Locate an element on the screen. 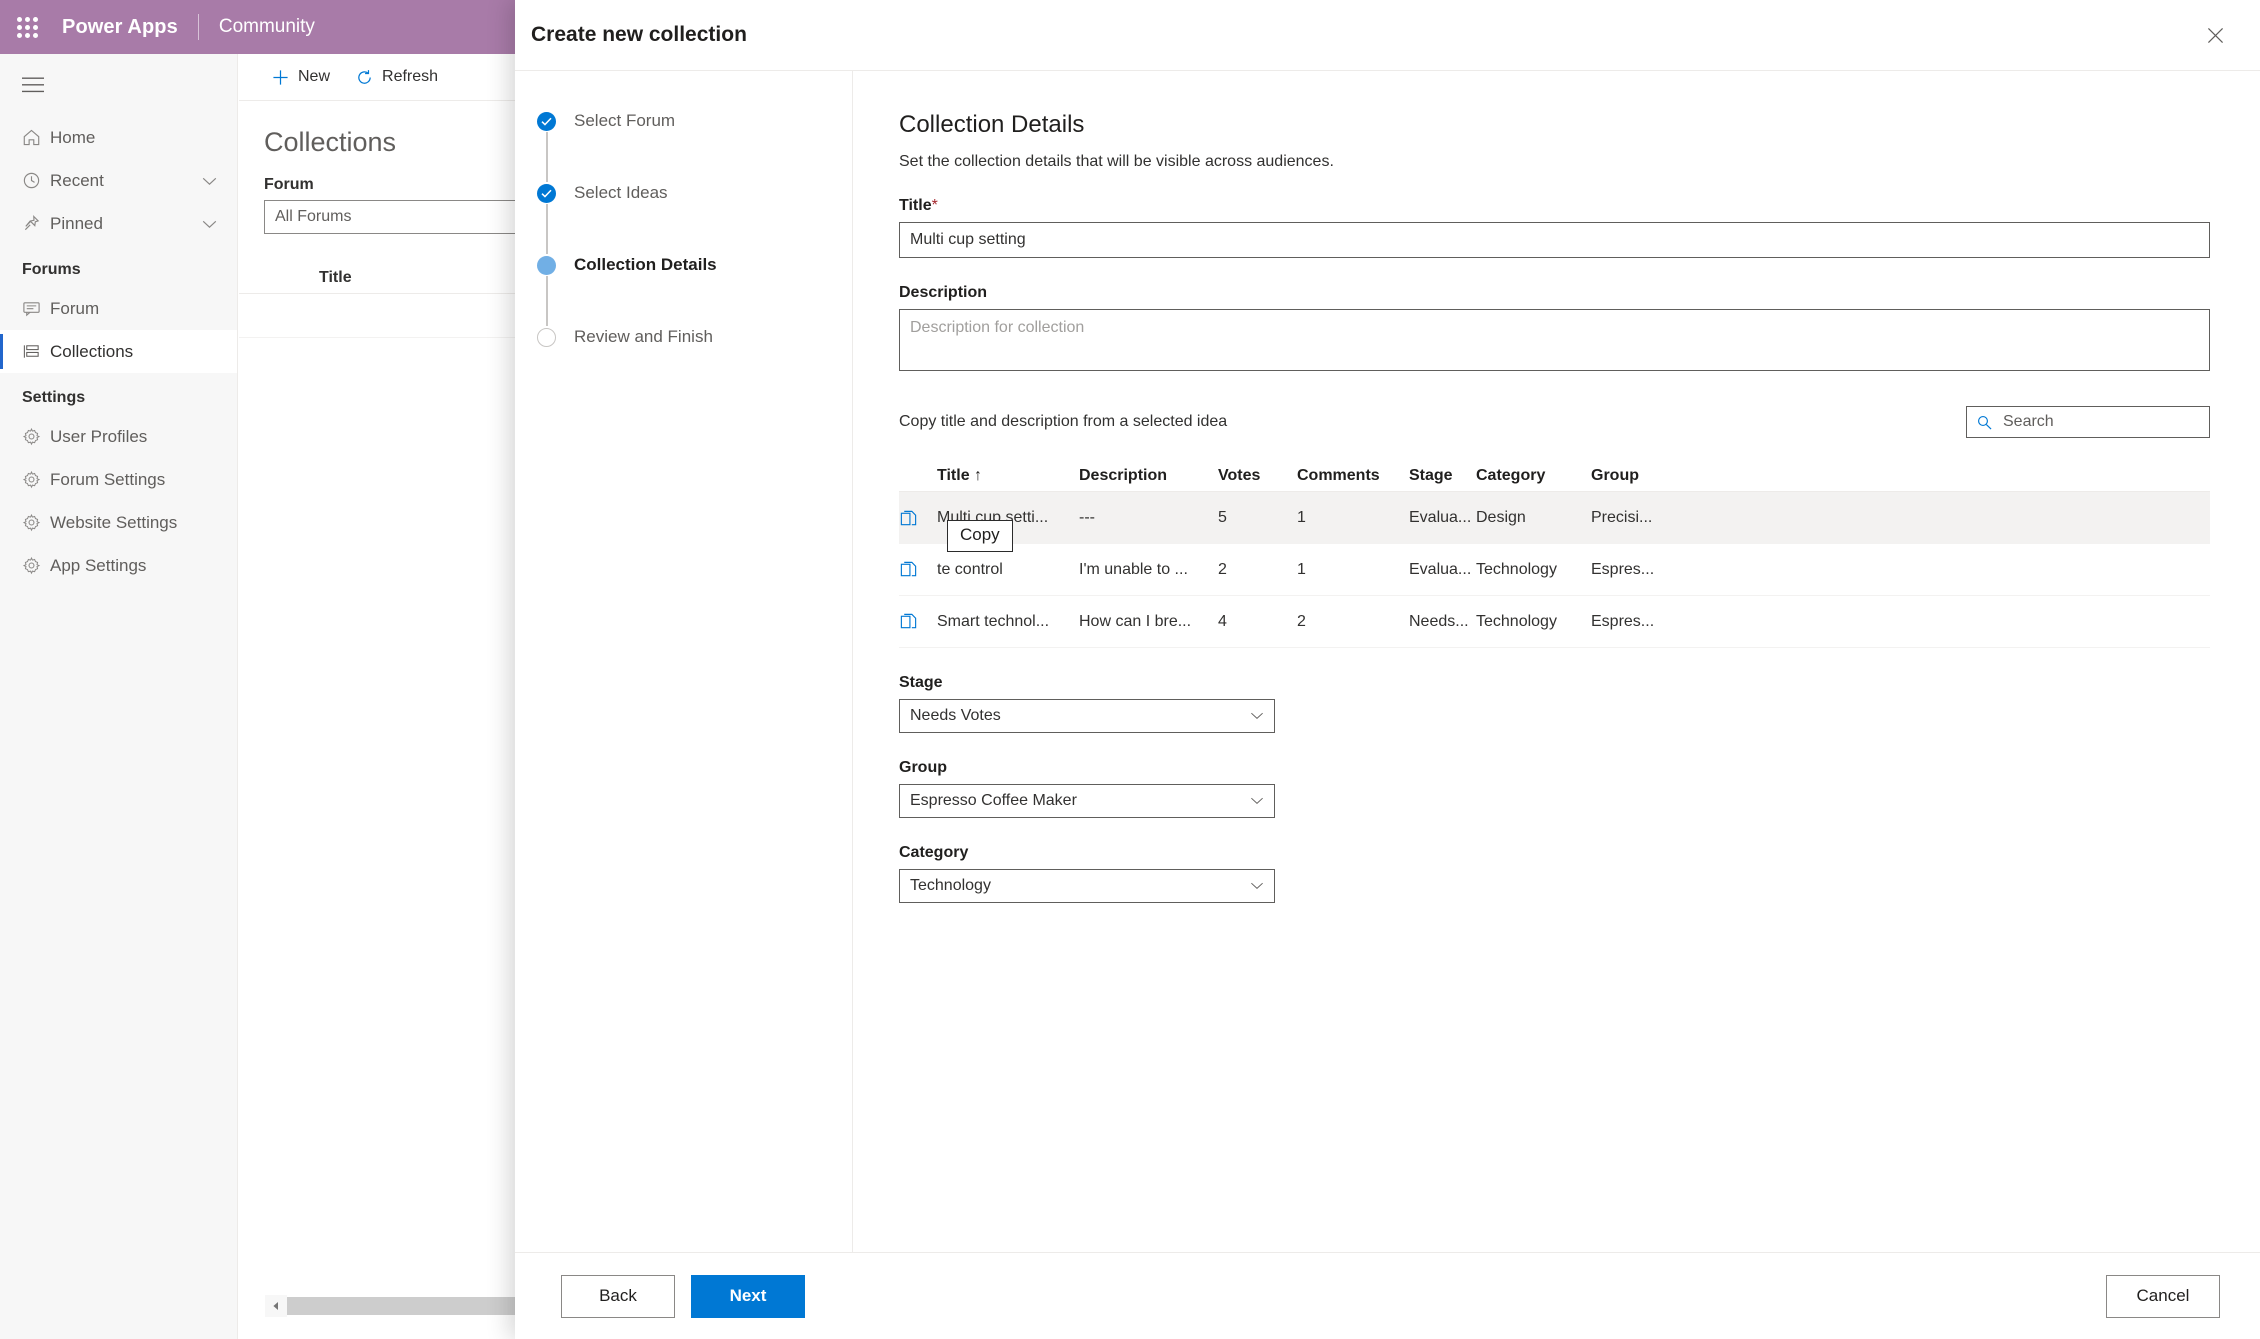  pin-icon is located at coordinates (36, 223).